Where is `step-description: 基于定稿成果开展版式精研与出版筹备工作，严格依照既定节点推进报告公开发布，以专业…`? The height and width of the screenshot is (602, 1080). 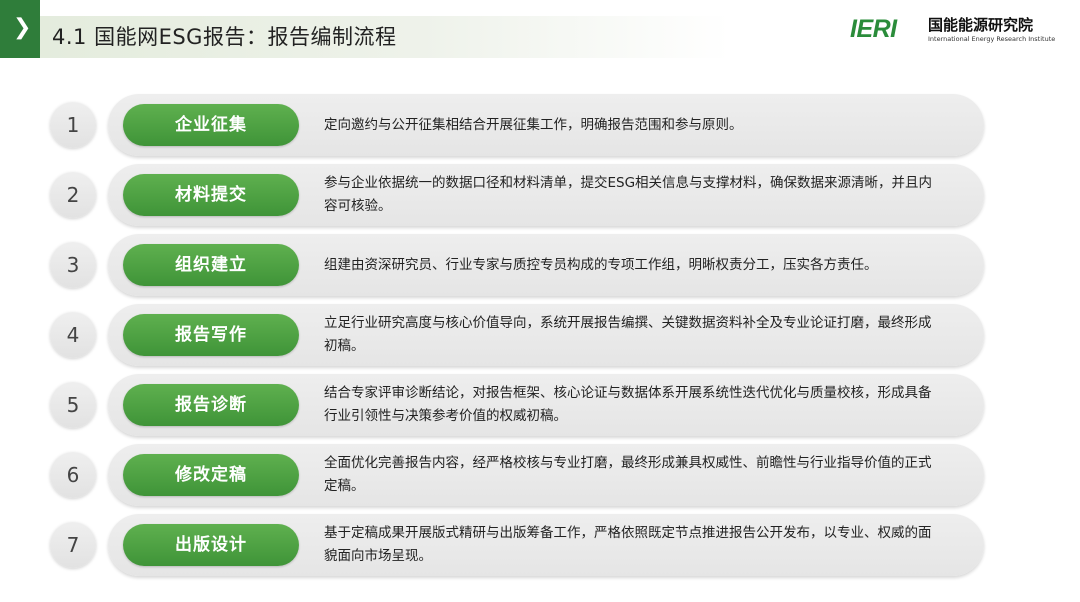 step-description: 基于定稿成果开展版式精研与出版筹备工作，严格依照既定节点推进报告公开发布，以专业… is located at coordinates (628, 544).